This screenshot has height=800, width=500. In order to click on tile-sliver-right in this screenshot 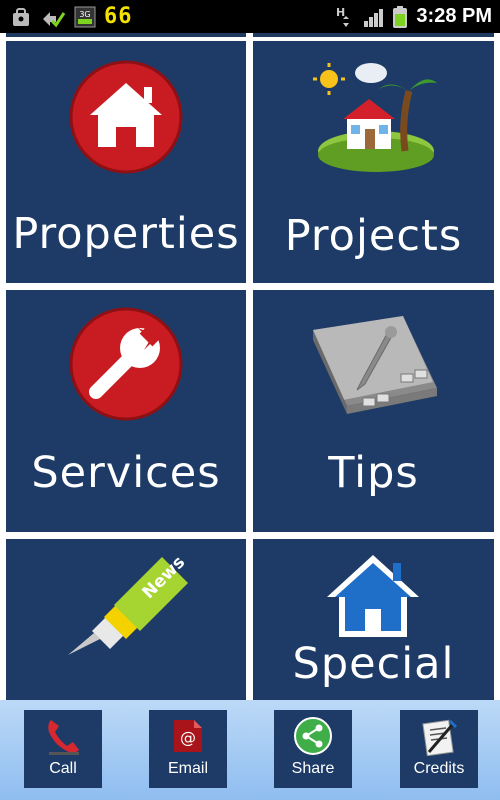, I will do `click(373, 35)`.